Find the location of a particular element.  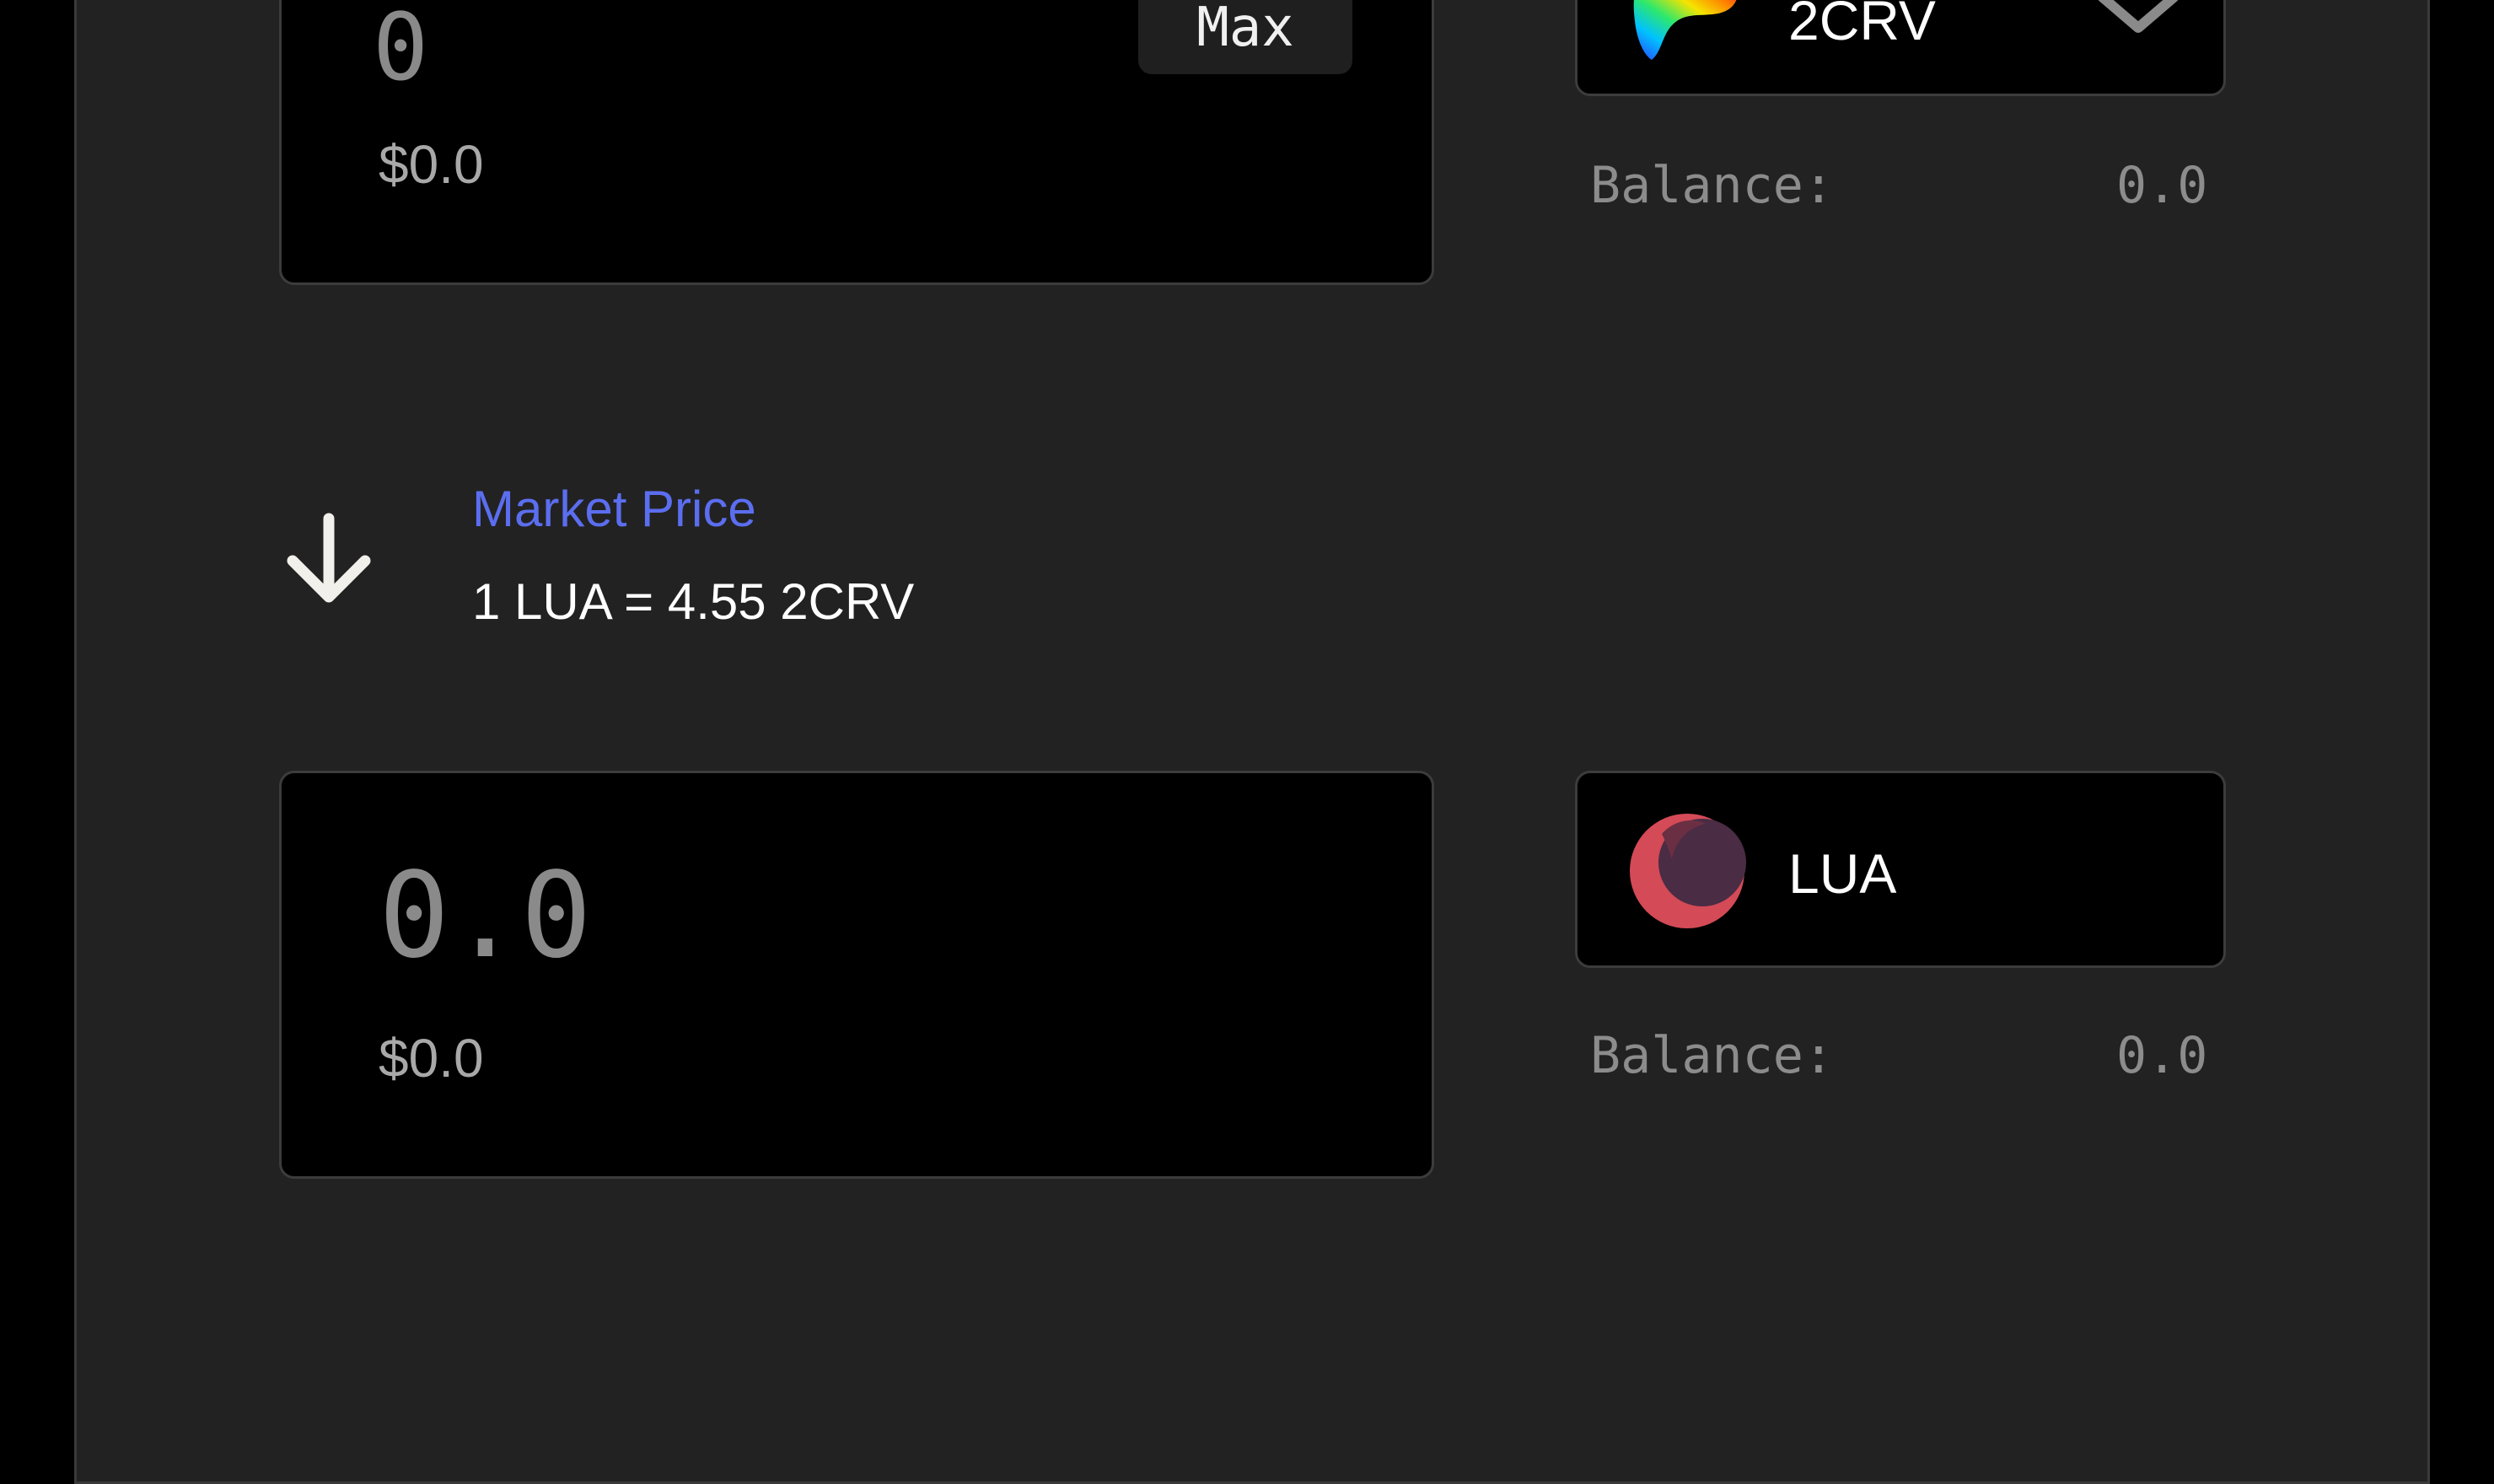

to-usd-value: $0.0 is located at coordinates (432, 1058).